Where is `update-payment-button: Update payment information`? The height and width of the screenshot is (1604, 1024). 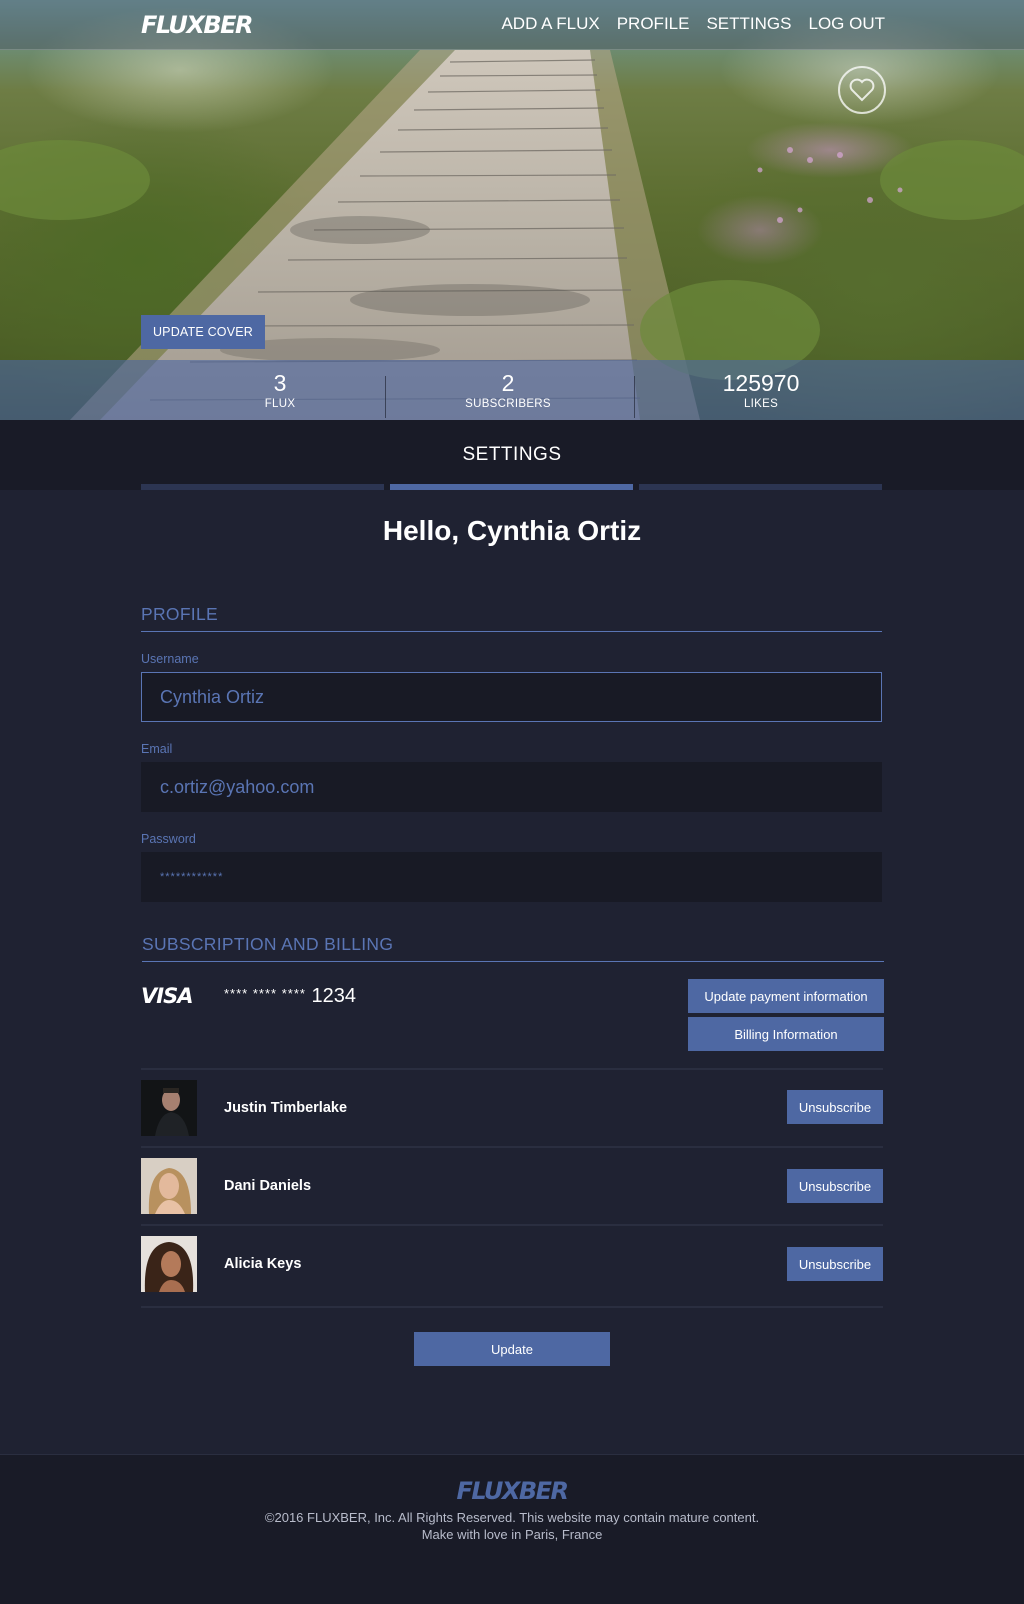
update-payment-button: Update payment information is located at coordinates (786, 996).